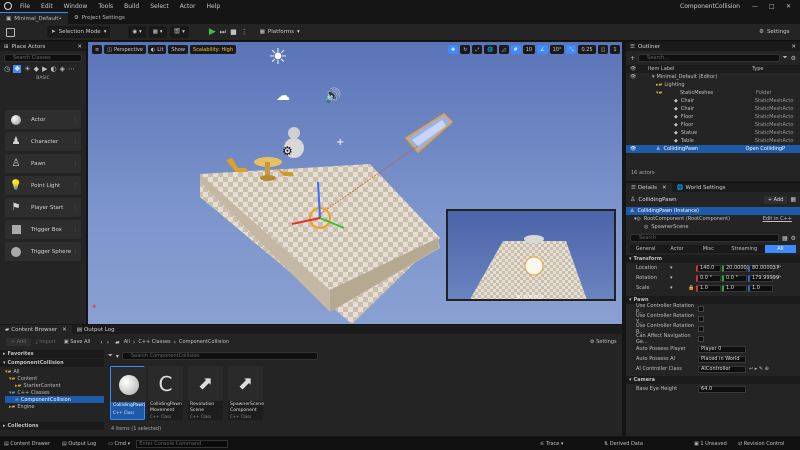 Image resolution: width=800 pixels, height=450 pixels. What do you see at coordinates (204, 342) in the screenshot?
I see `breadcrumb-componentcollision: ComponentCollision` at bounding box center [204, 342].